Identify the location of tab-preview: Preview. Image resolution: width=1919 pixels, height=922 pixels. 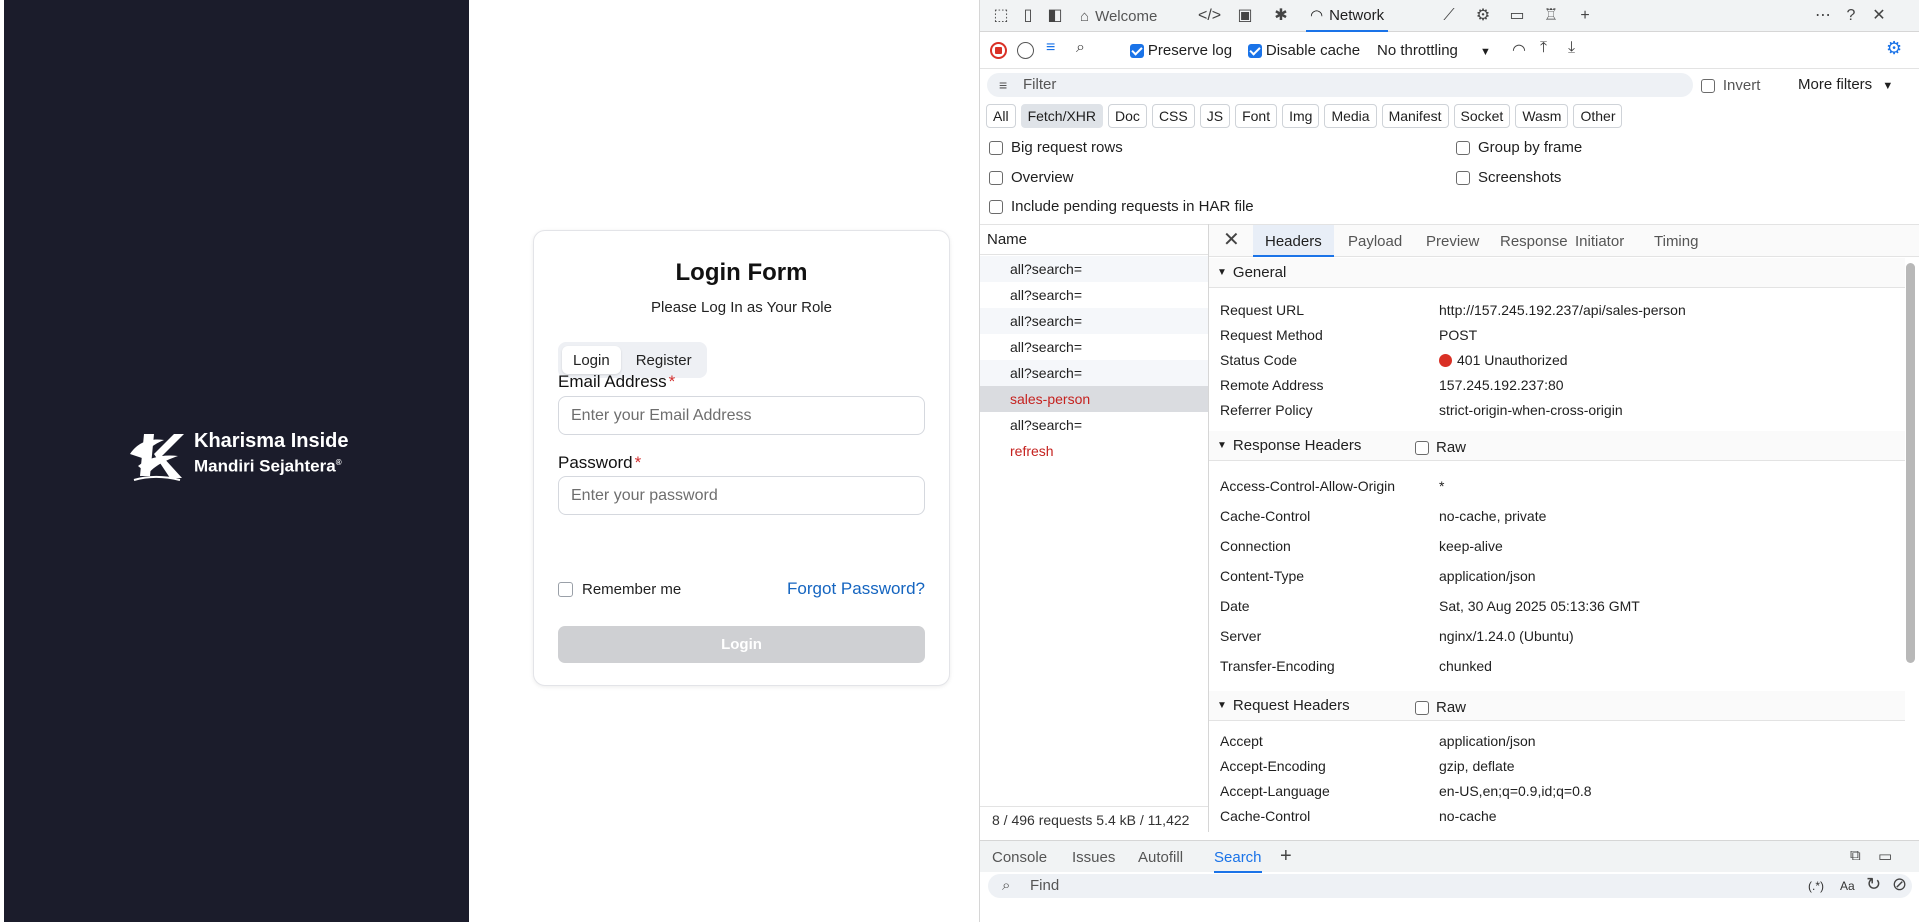
(1452, 241).